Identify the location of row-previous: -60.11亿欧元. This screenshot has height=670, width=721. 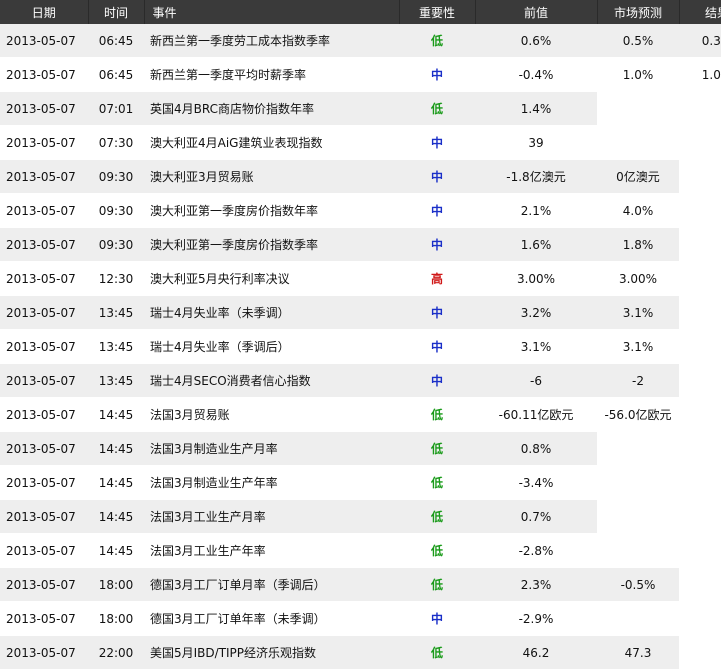
(536, 414).